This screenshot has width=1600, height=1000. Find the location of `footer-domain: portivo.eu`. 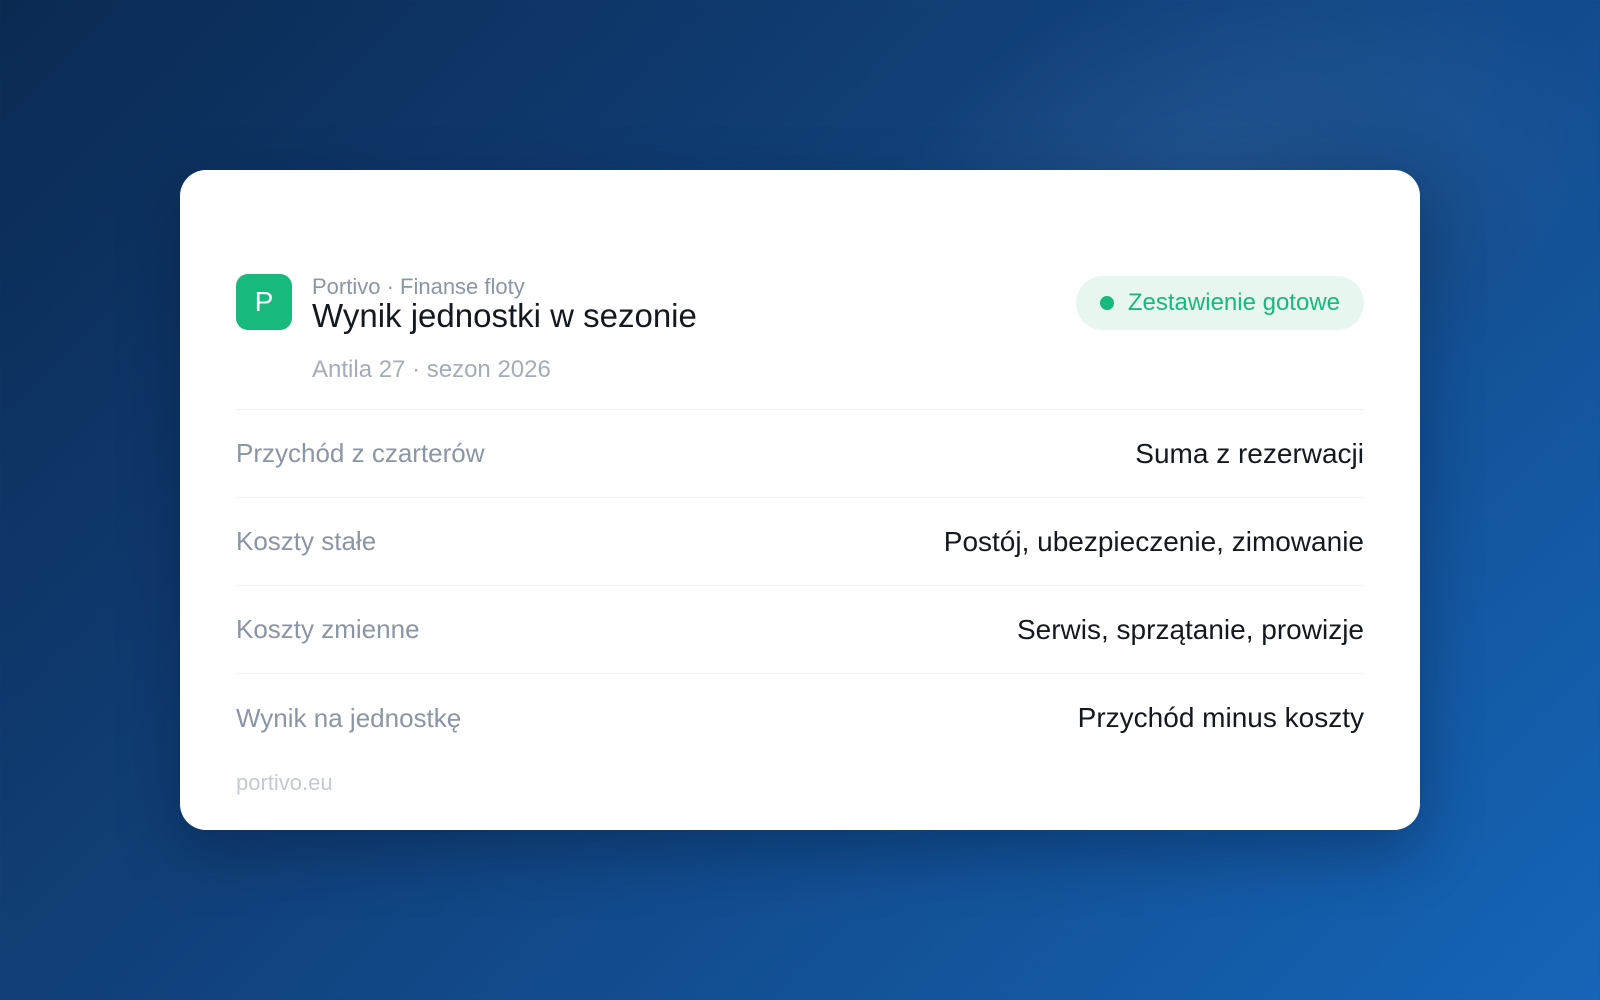

footer-domain: portivo.eu is located at coordinates (284, 782).